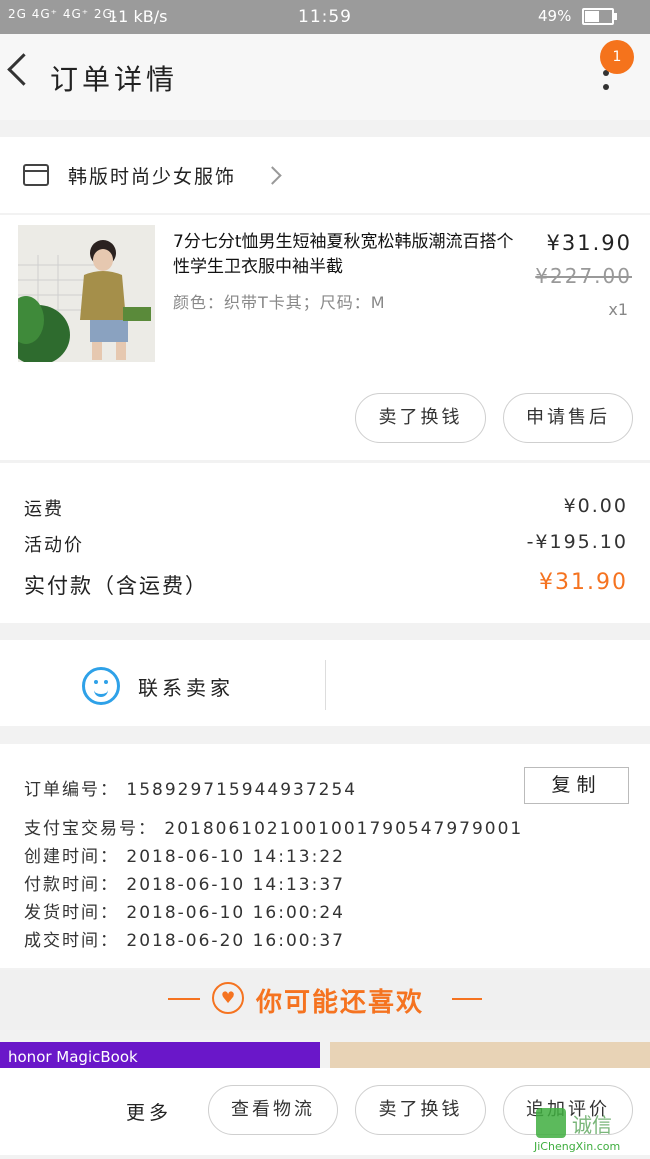 The height and width of the screenshot is (1159, 650). What do you see at coordinates (600, 16) in the screenshot?
I see `battery-icon` at bounding box center [600, 16].